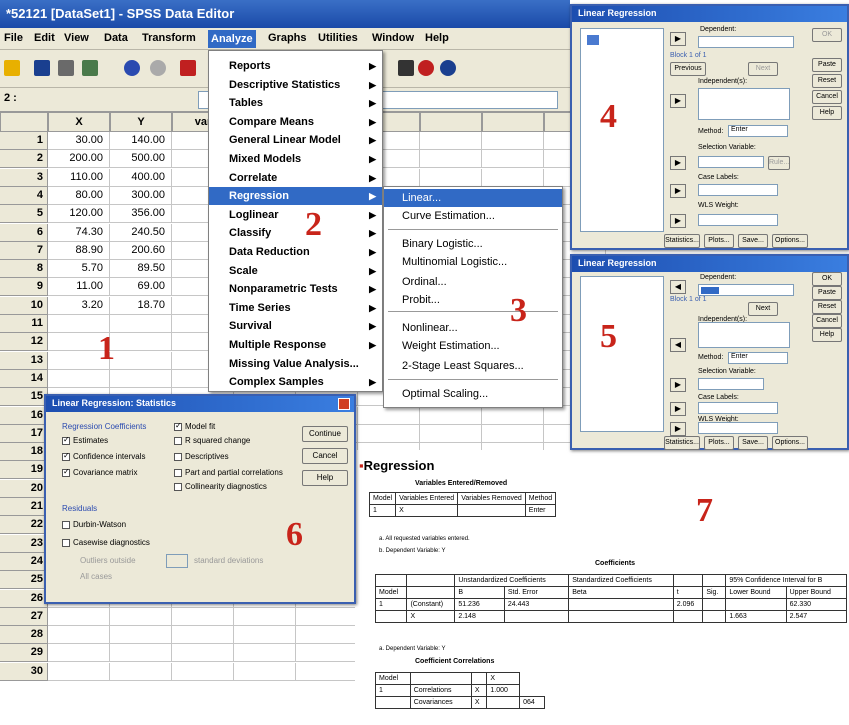 The image size is (849, 725). What do you see at coordinates (94, 524) in the screenshot?
I see `durbin-watson-checkbox: Durbin-Watson` at bounding box center [94, 524].